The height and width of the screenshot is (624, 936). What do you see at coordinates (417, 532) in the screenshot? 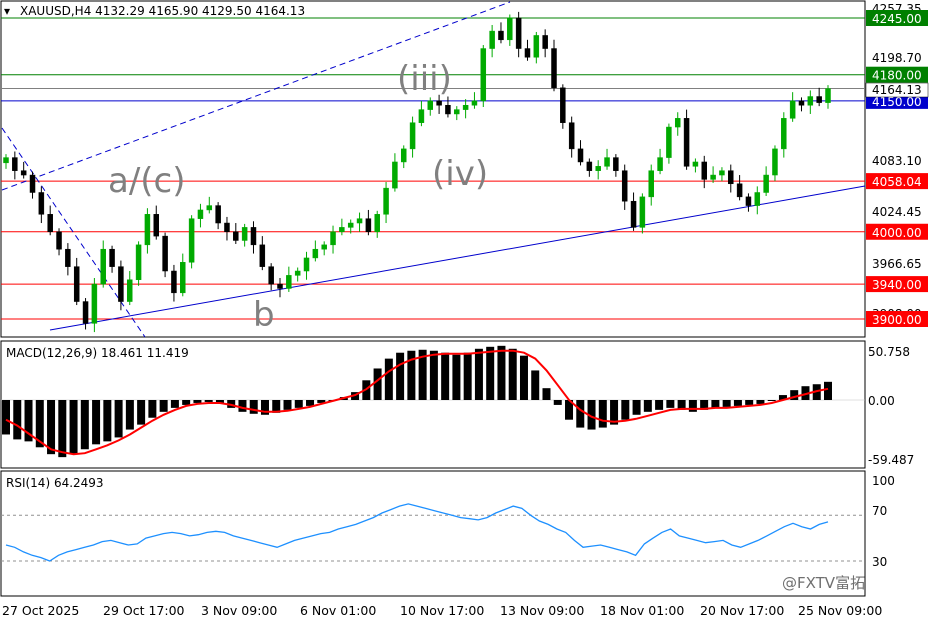
I see `rsi-line` at bounding box center [417, 532].